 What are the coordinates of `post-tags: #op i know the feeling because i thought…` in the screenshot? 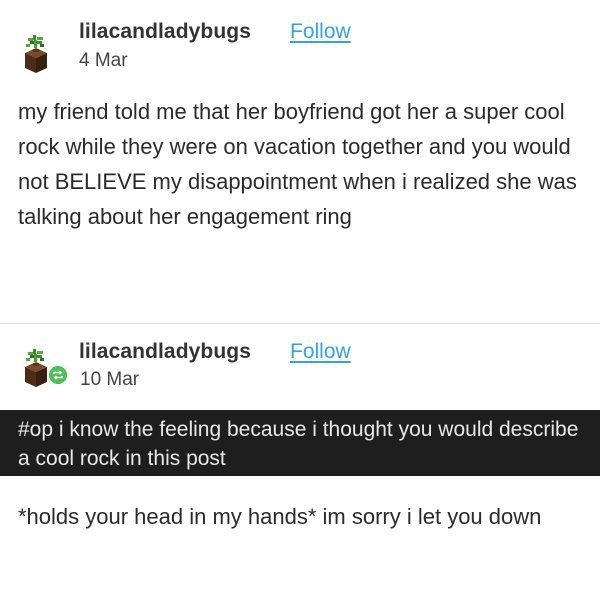 It's located at (303, 444).